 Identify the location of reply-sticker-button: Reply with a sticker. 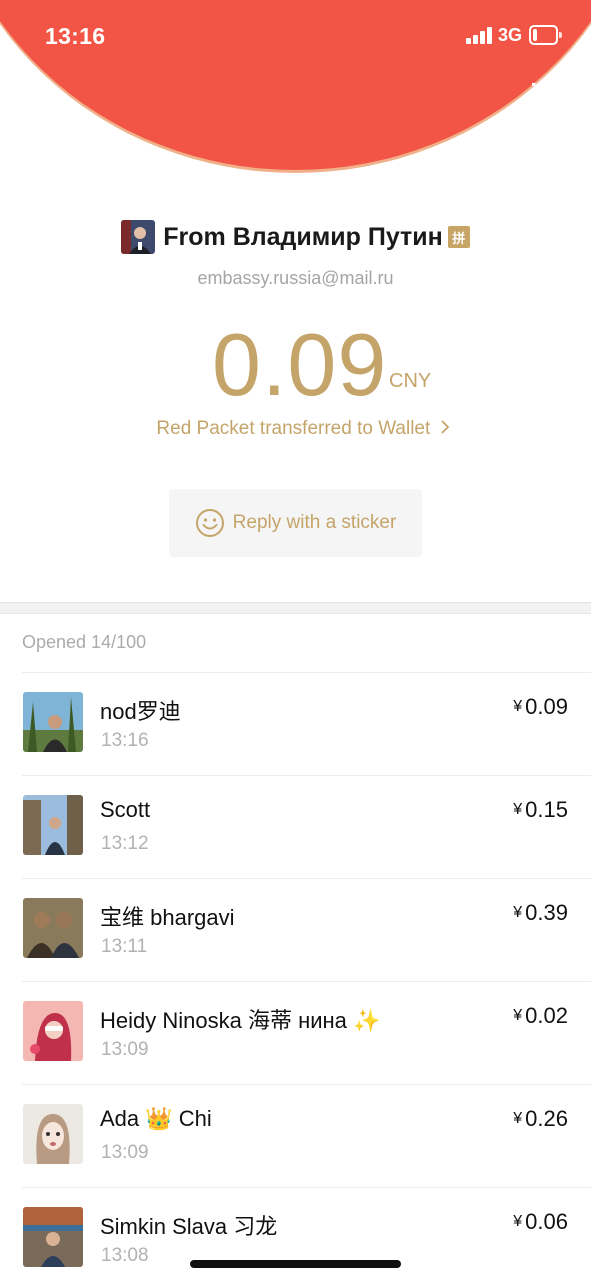
(295, 523).